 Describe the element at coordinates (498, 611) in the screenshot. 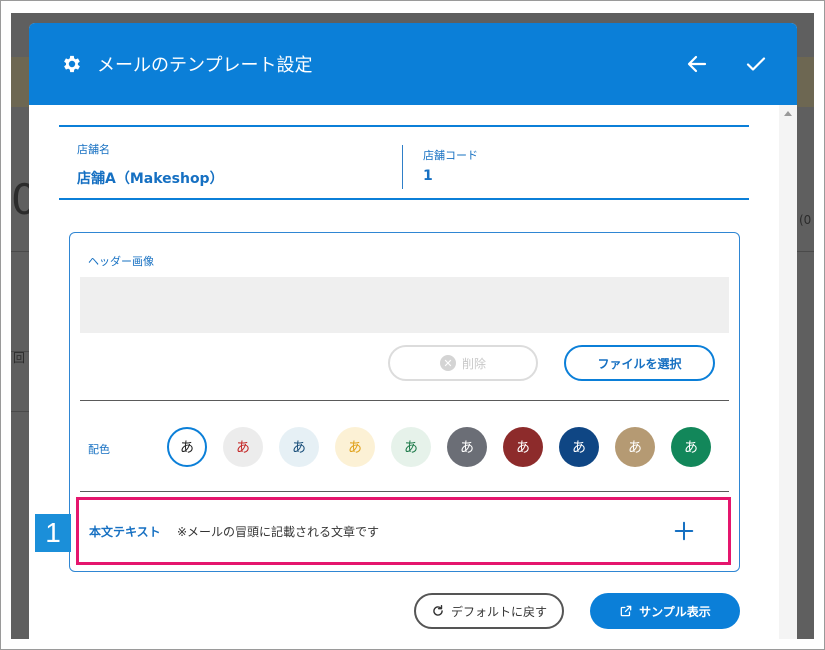

I see `restore-default-label: デフォルトに戻す` at that location.